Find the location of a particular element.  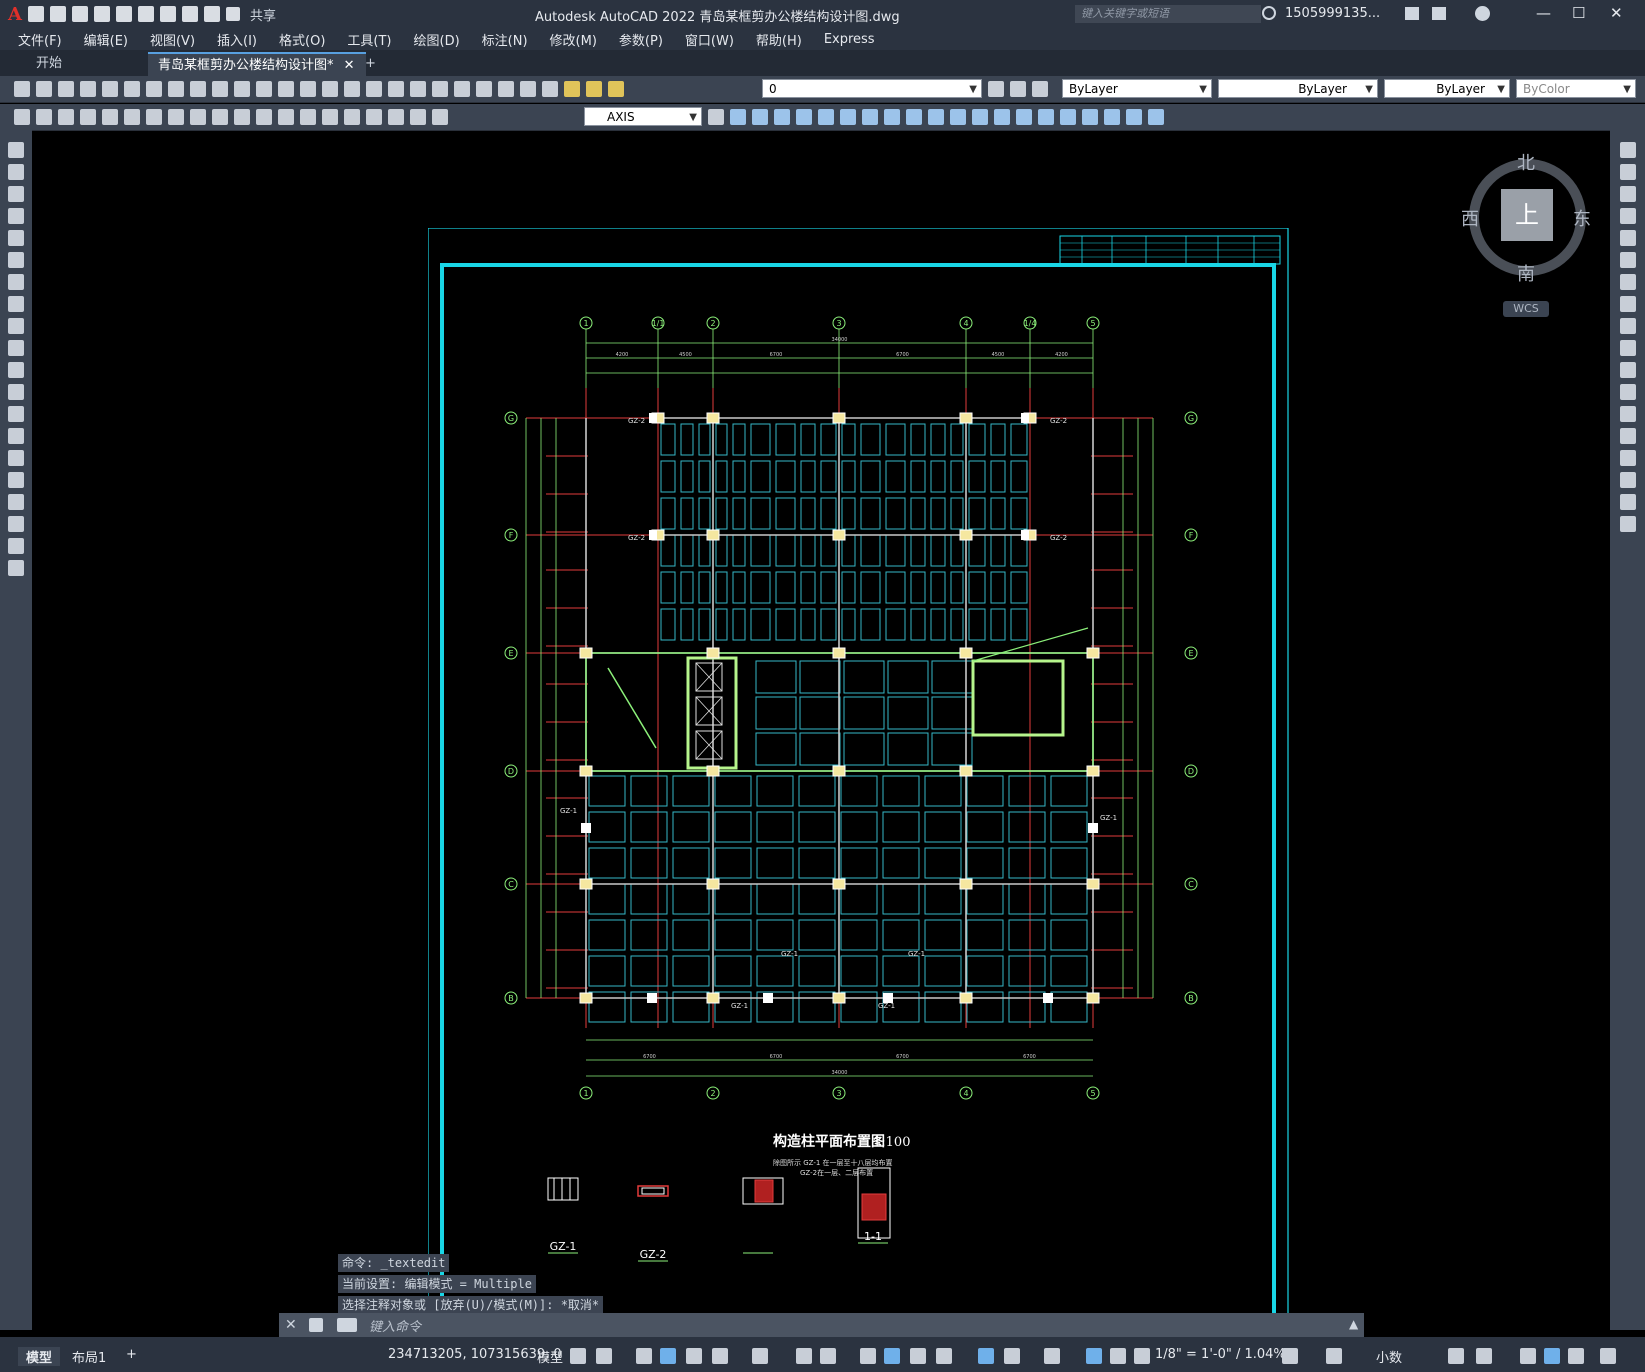

dim-jogged-icon is located at coordinates (132, 117).